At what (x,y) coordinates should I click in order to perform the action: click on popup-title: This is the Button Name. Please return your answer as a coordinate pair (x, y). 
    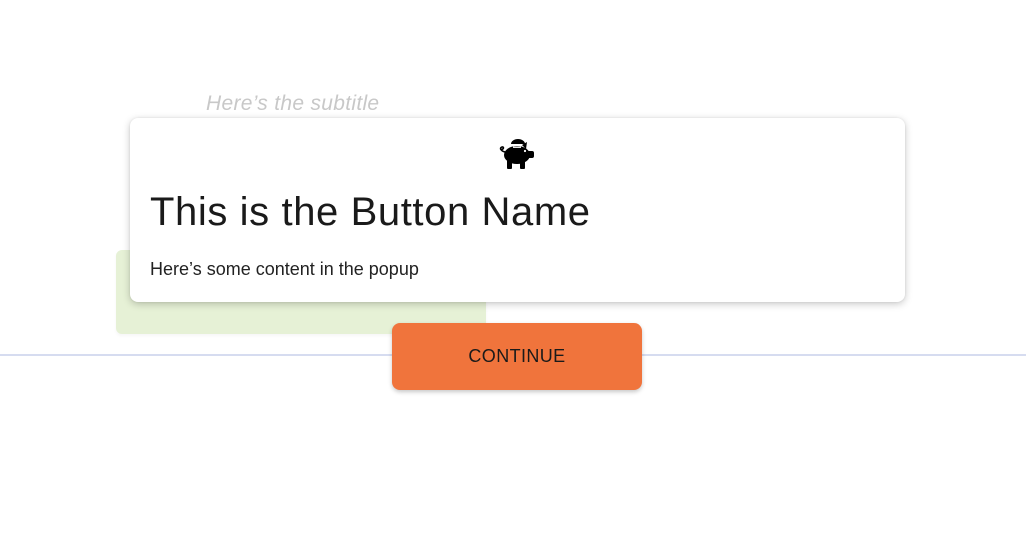
    Looking at the image, I should click on (370, 212).